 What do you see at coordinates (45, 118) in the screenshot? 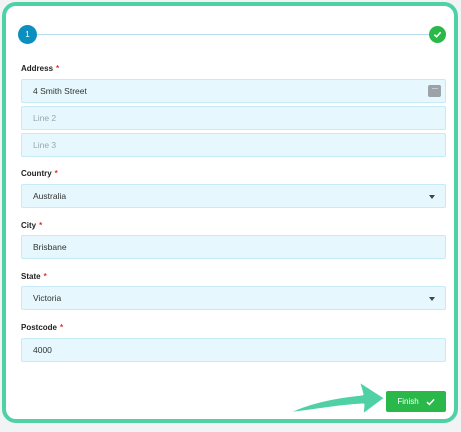
I see `address-line2-placeholder: Line 2` at bounding box center [45, 118].